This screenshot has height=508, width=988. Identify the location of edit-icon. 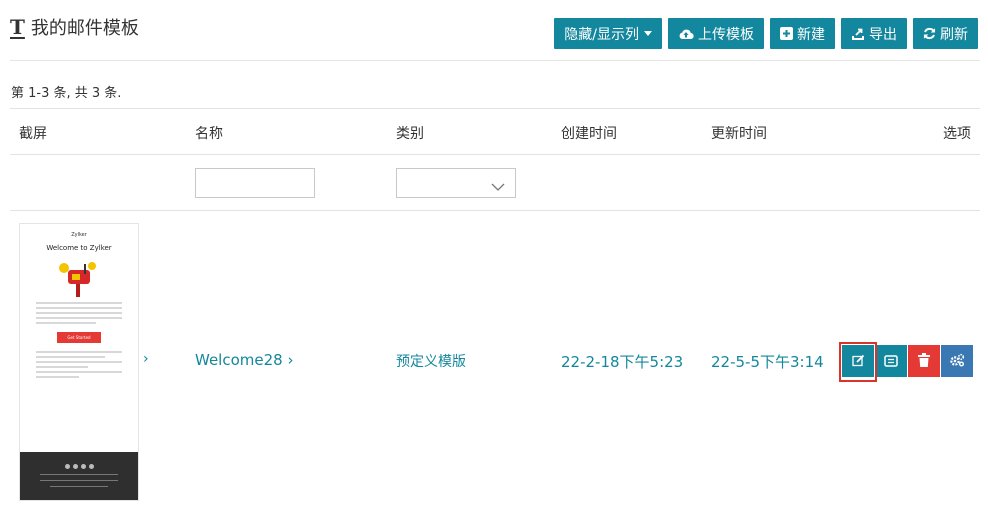
(858, 361).